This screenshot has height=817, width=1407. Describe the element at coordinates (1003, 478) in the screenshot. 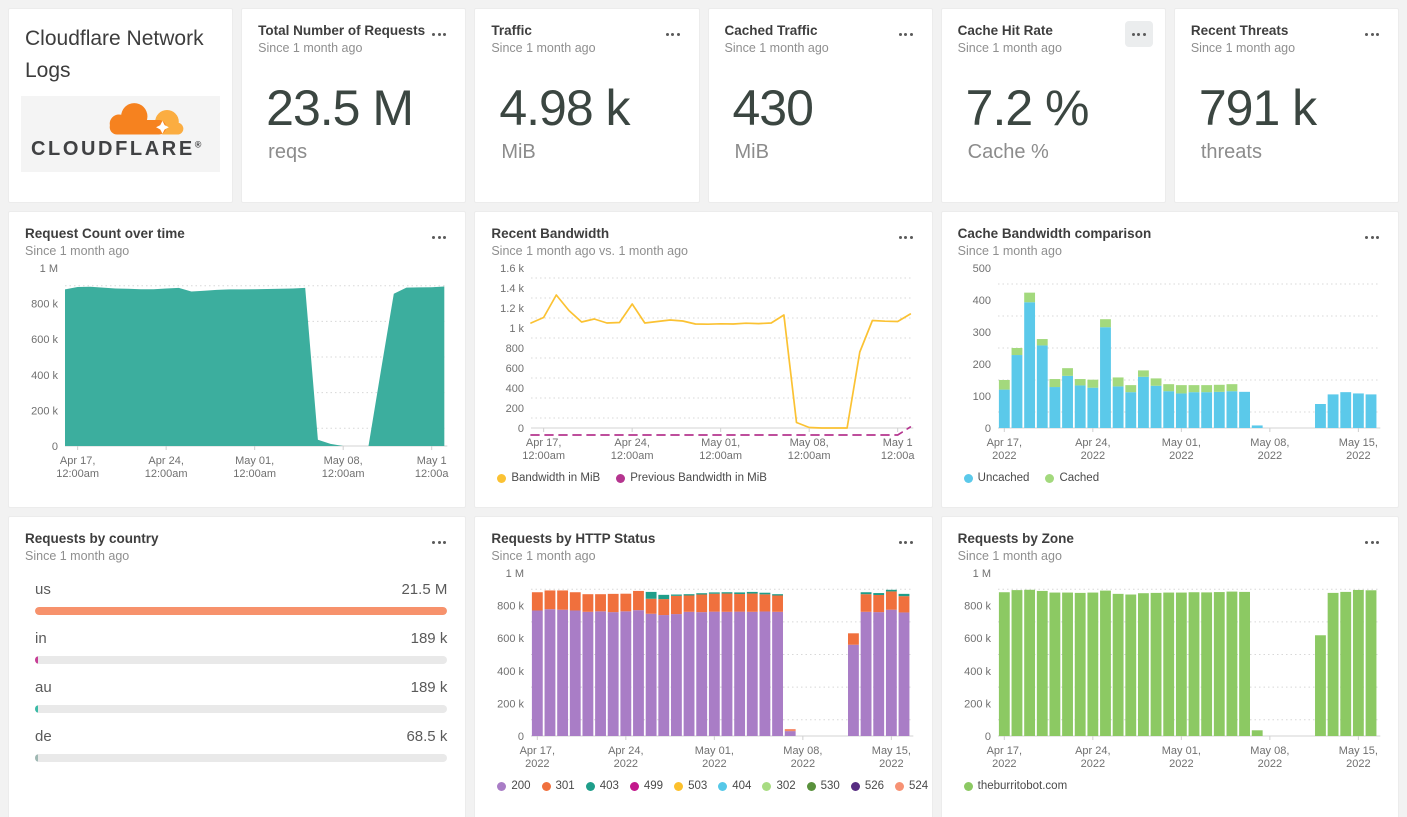

I see `legend-label: Uncached` at that location.